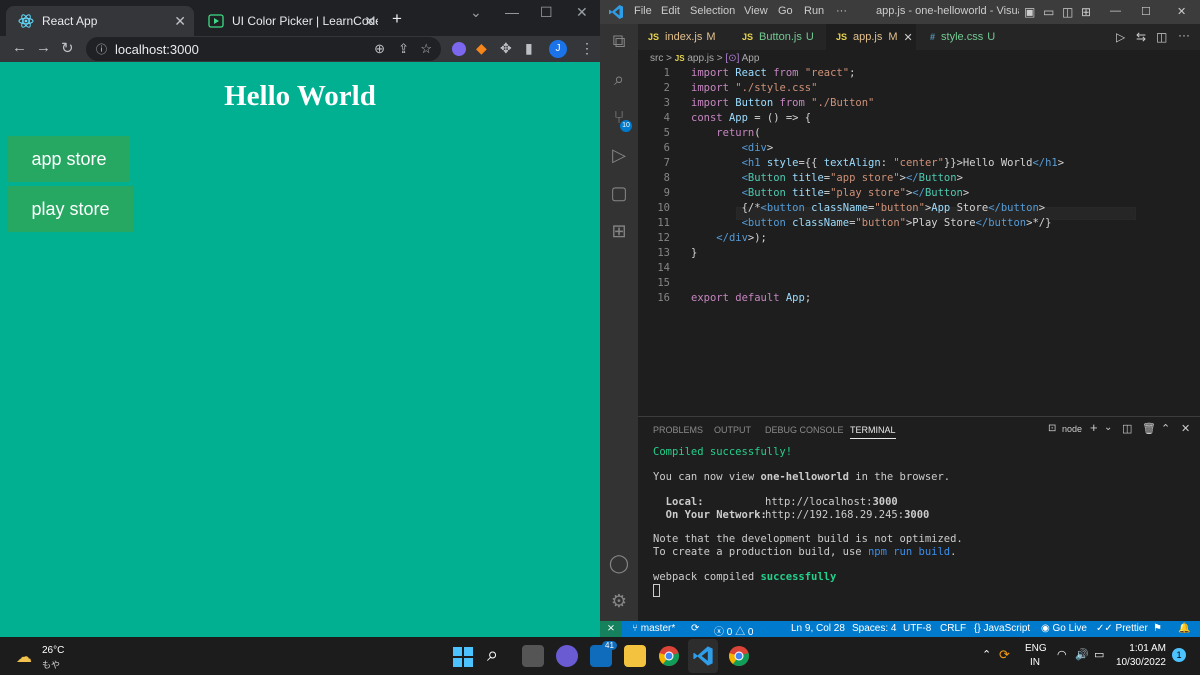 The height and width of the screenshot is (675, 1200). What do you see at coordinates (1149, 428) in the screenshot?
I see `trash-icon: 🗑` at bounding box center [1149, 428].